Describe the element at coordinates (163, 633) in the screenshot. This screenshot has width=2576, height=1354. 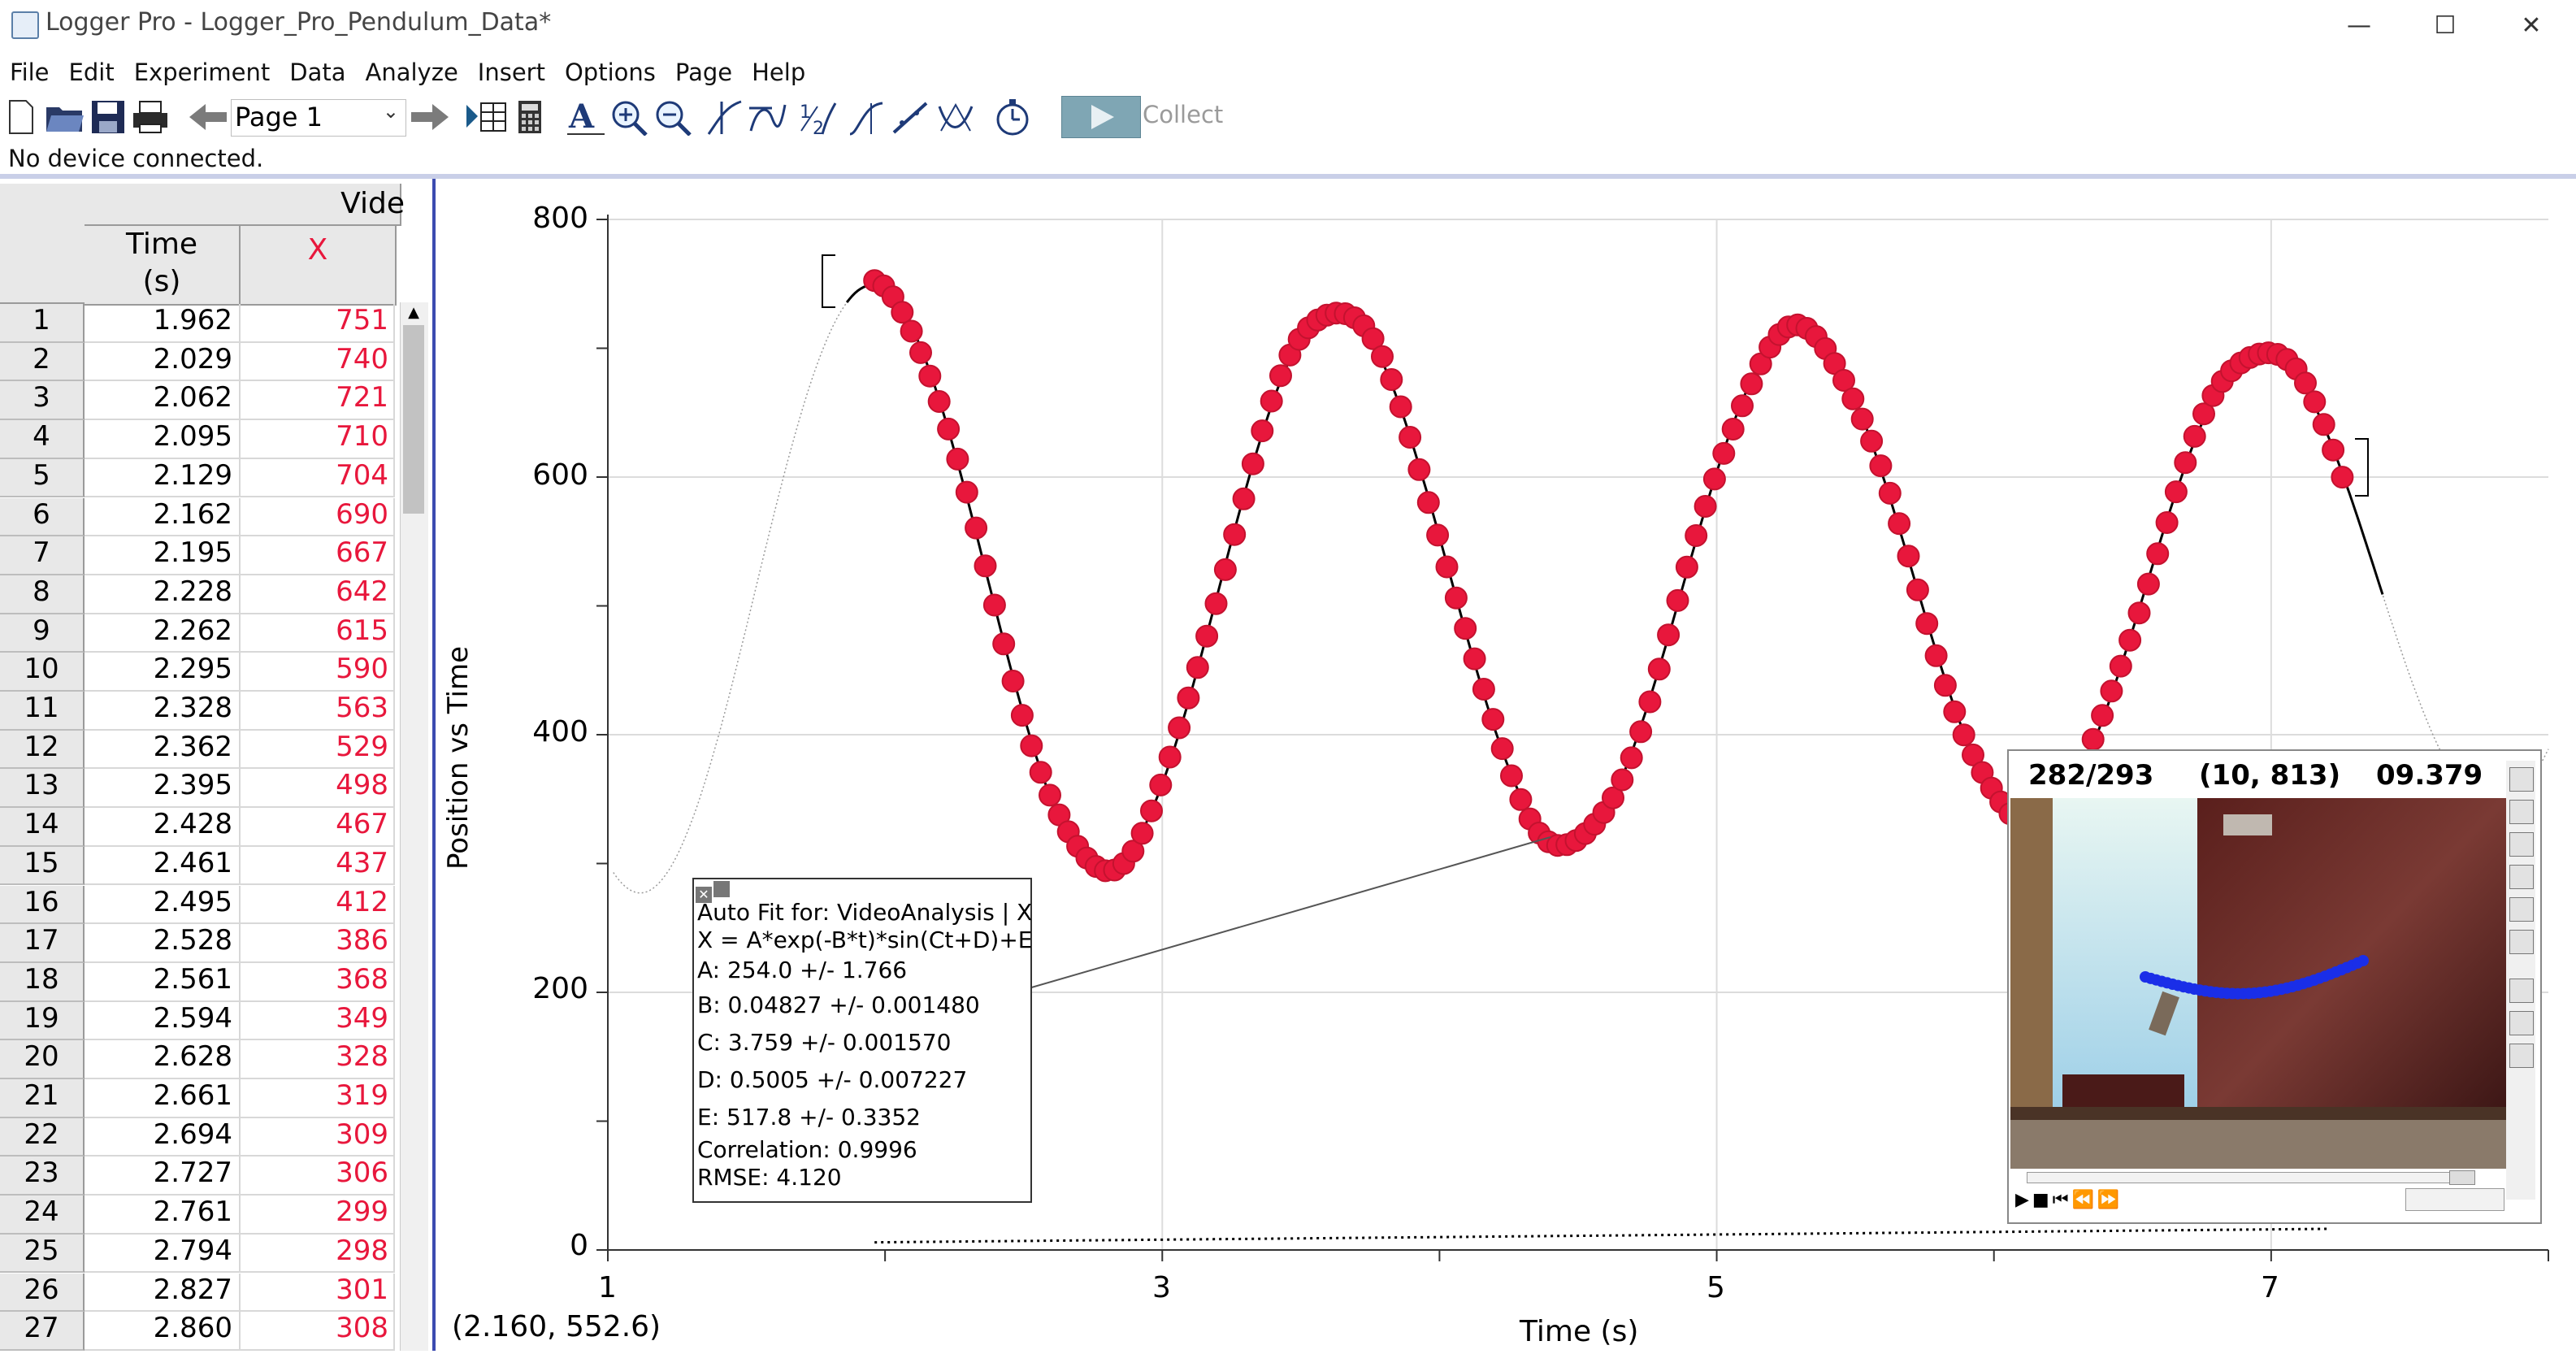
I see `table-cell-time: 2.262` at that location.